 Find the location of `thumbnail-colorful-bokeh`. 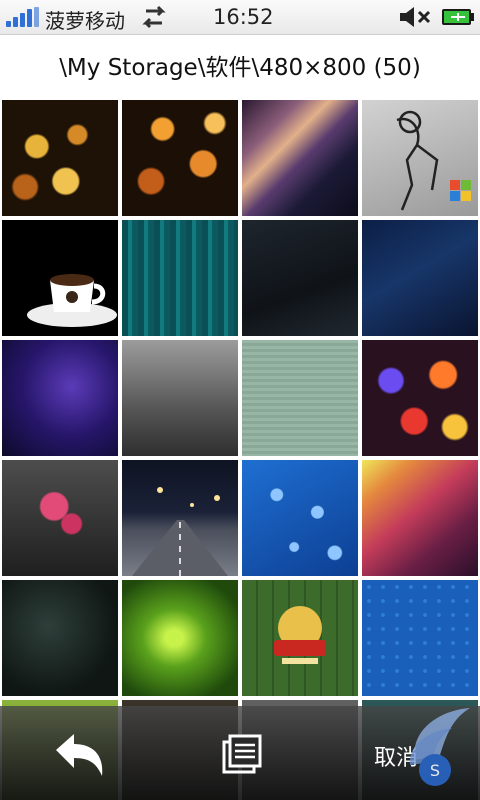

thumbnail-colorful-bokeh is located at coordinates (420, 398).